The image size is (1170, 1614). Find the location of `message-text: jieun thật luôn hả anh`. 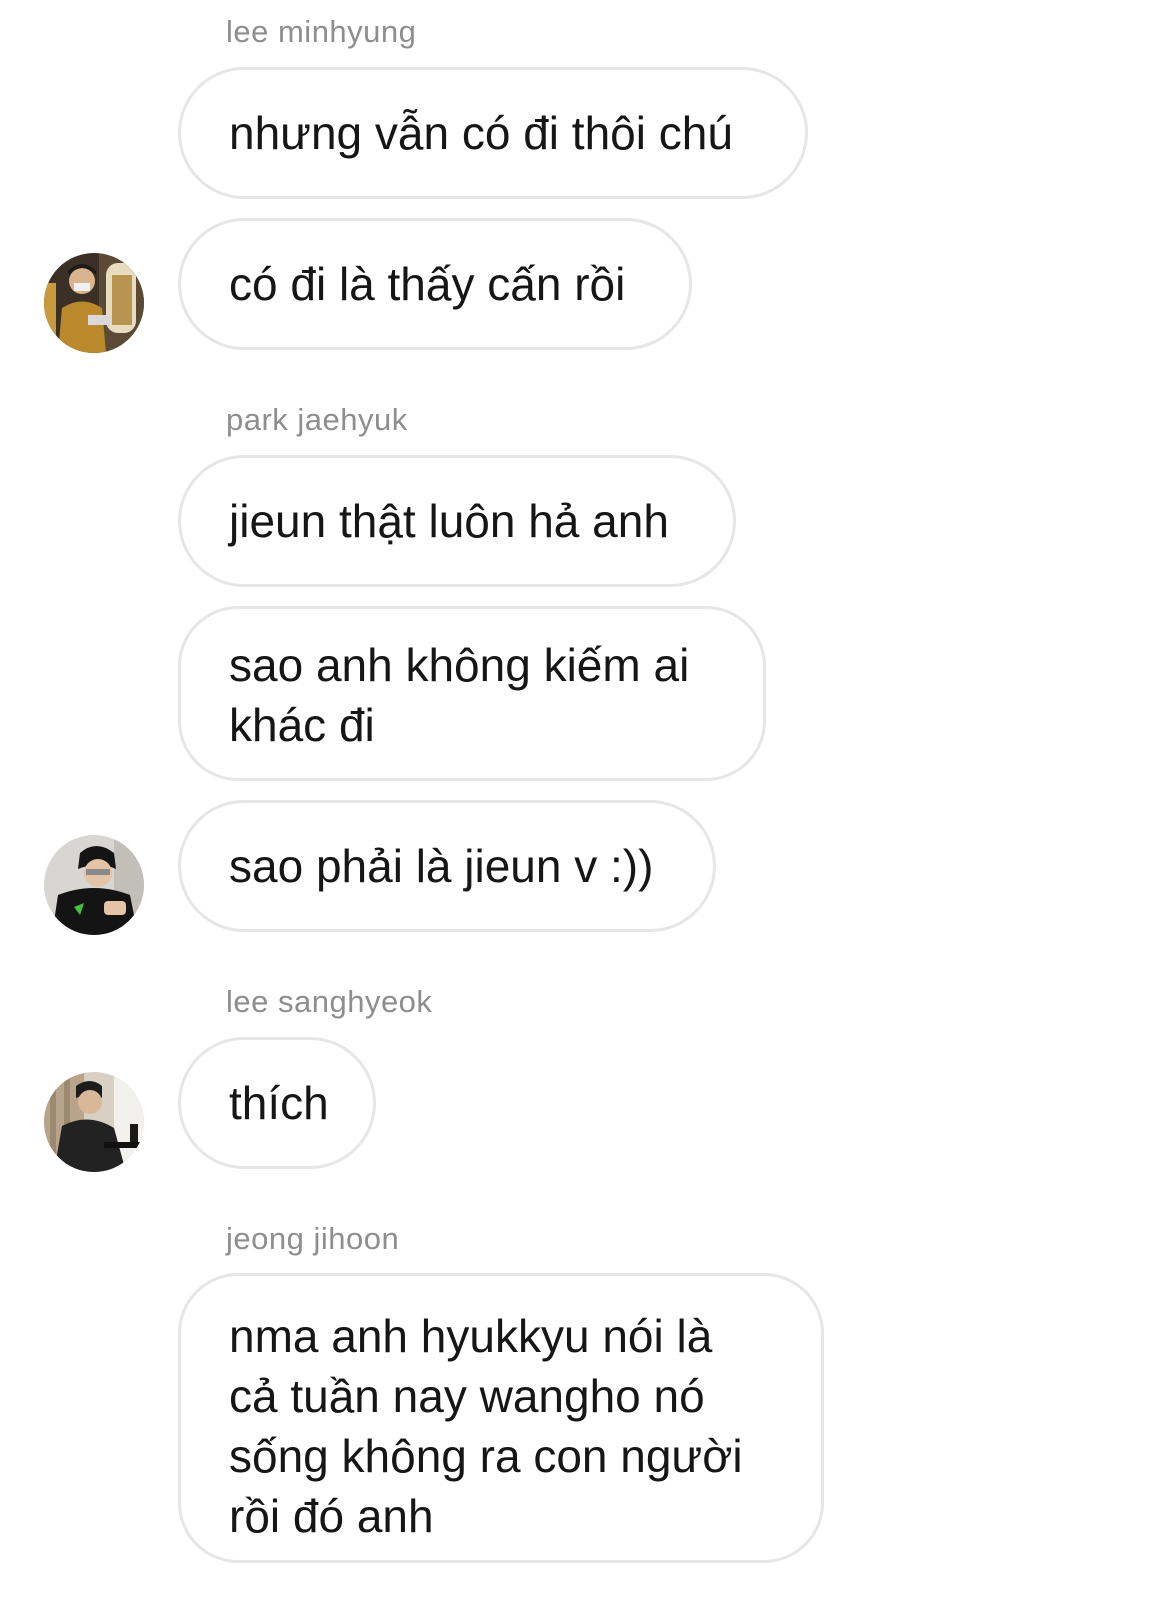

message-text: jieun thật luôn hả anh is located at coordinates (449, 521).